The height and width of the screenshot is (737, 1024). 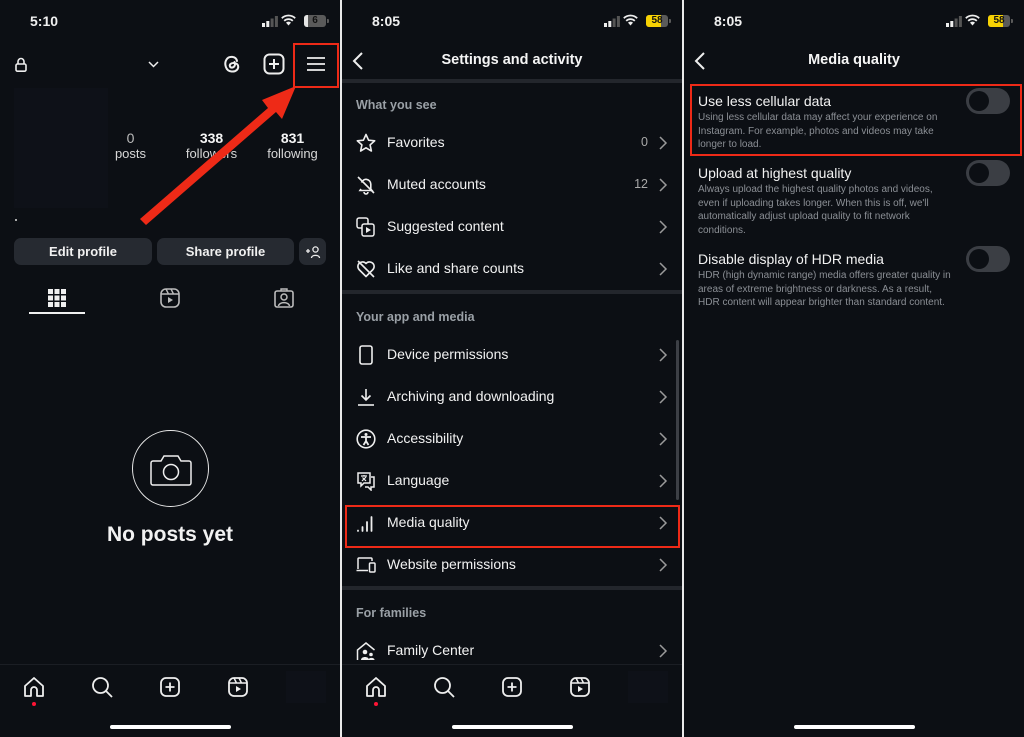 I want to click on family-home-icon, so click(x=366, y=651).